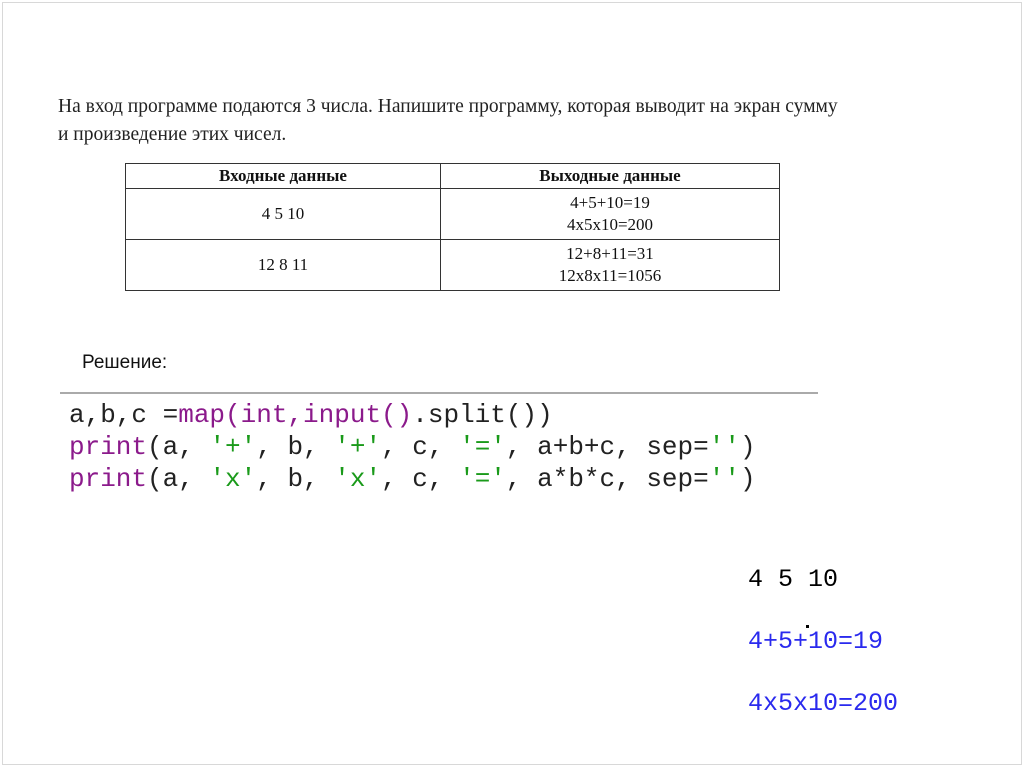  I want to click on output-product-line: 4x5x10=200, so click(823, 703).